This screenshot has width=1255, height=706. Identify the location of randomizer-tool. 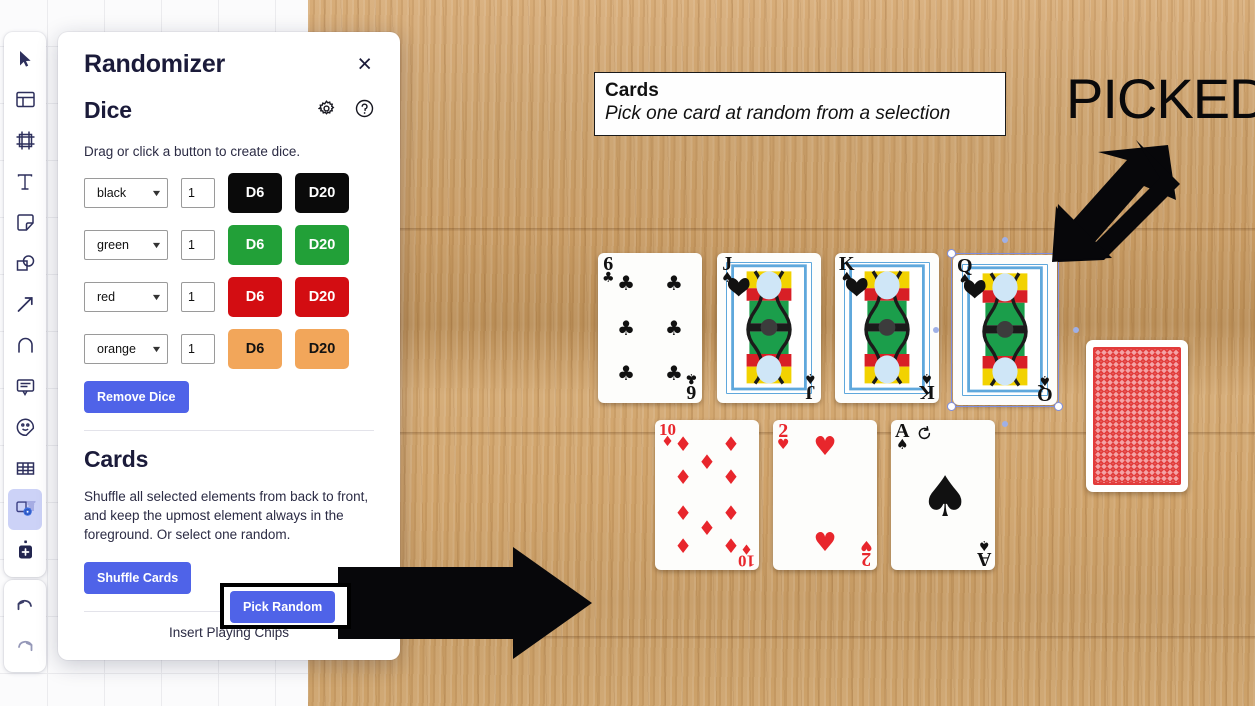
(25, 509).